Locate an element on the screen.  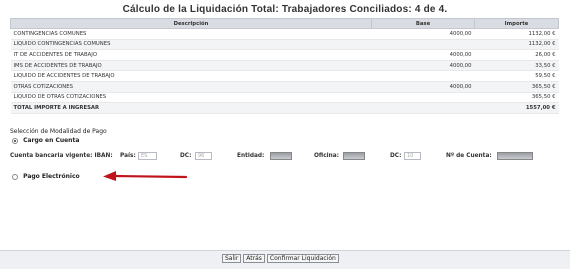
table-row: OTRAS COTIZACIONES 4000,00 365,50 € is located at coordinates (284, 87).